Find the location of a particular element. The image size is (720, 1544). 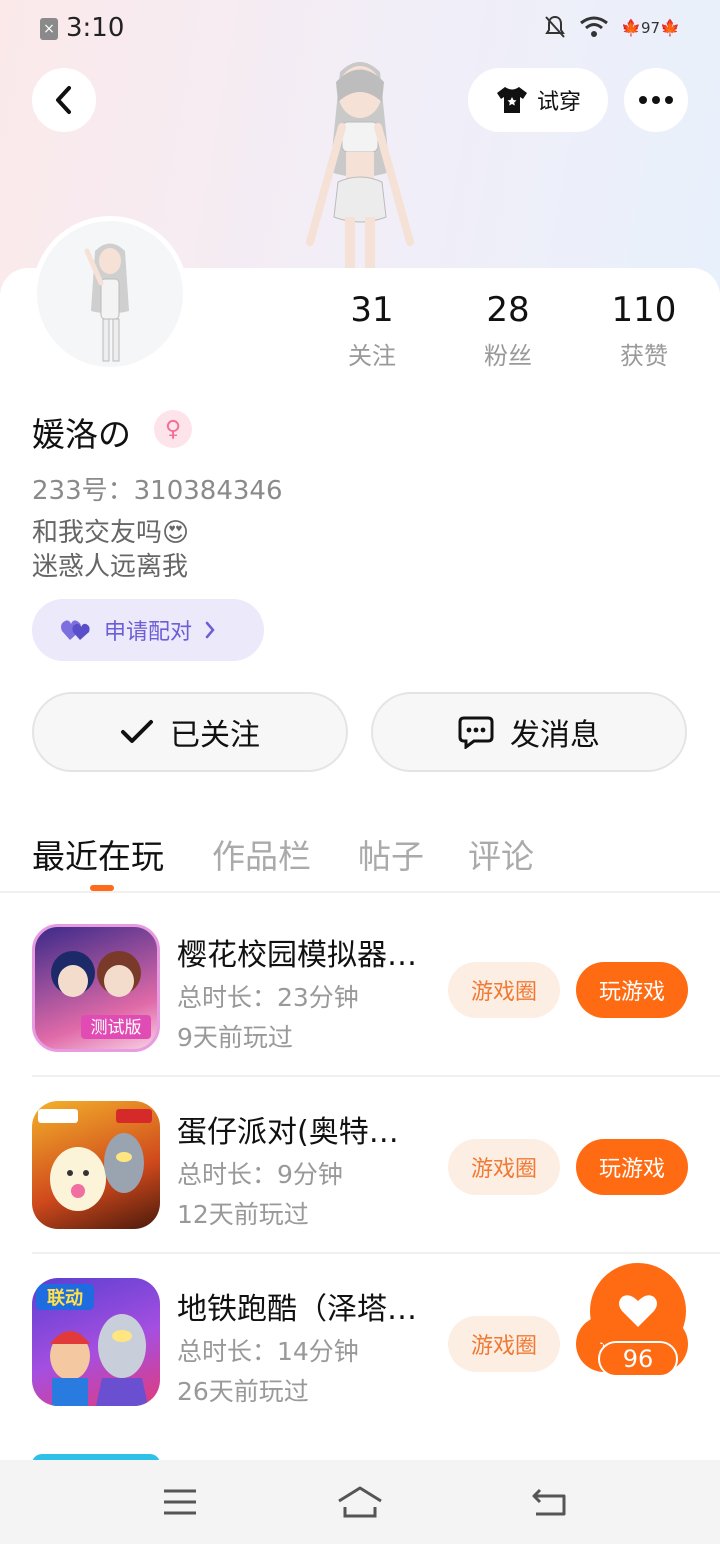

hero-character-figure is located at coordinates (360, 167).